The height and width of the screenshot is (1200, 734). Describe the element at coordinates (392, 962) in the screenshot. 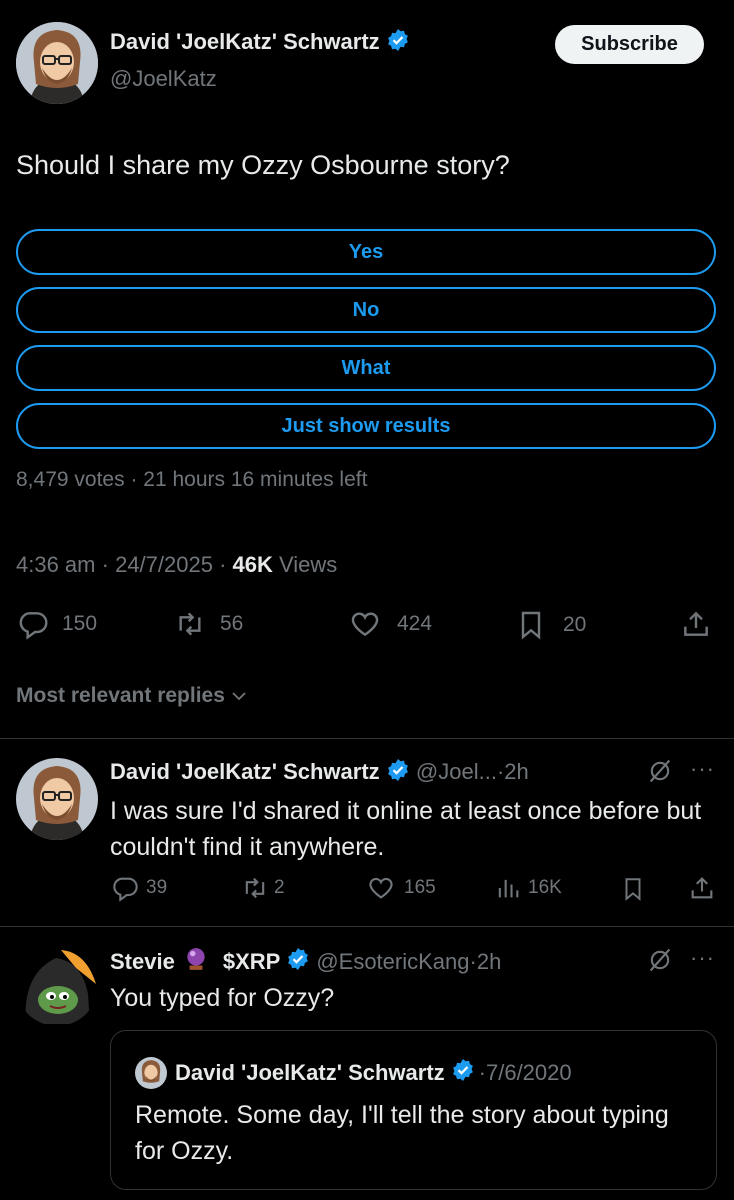

I see `reply2-handle: @EsotericKang` at that location.